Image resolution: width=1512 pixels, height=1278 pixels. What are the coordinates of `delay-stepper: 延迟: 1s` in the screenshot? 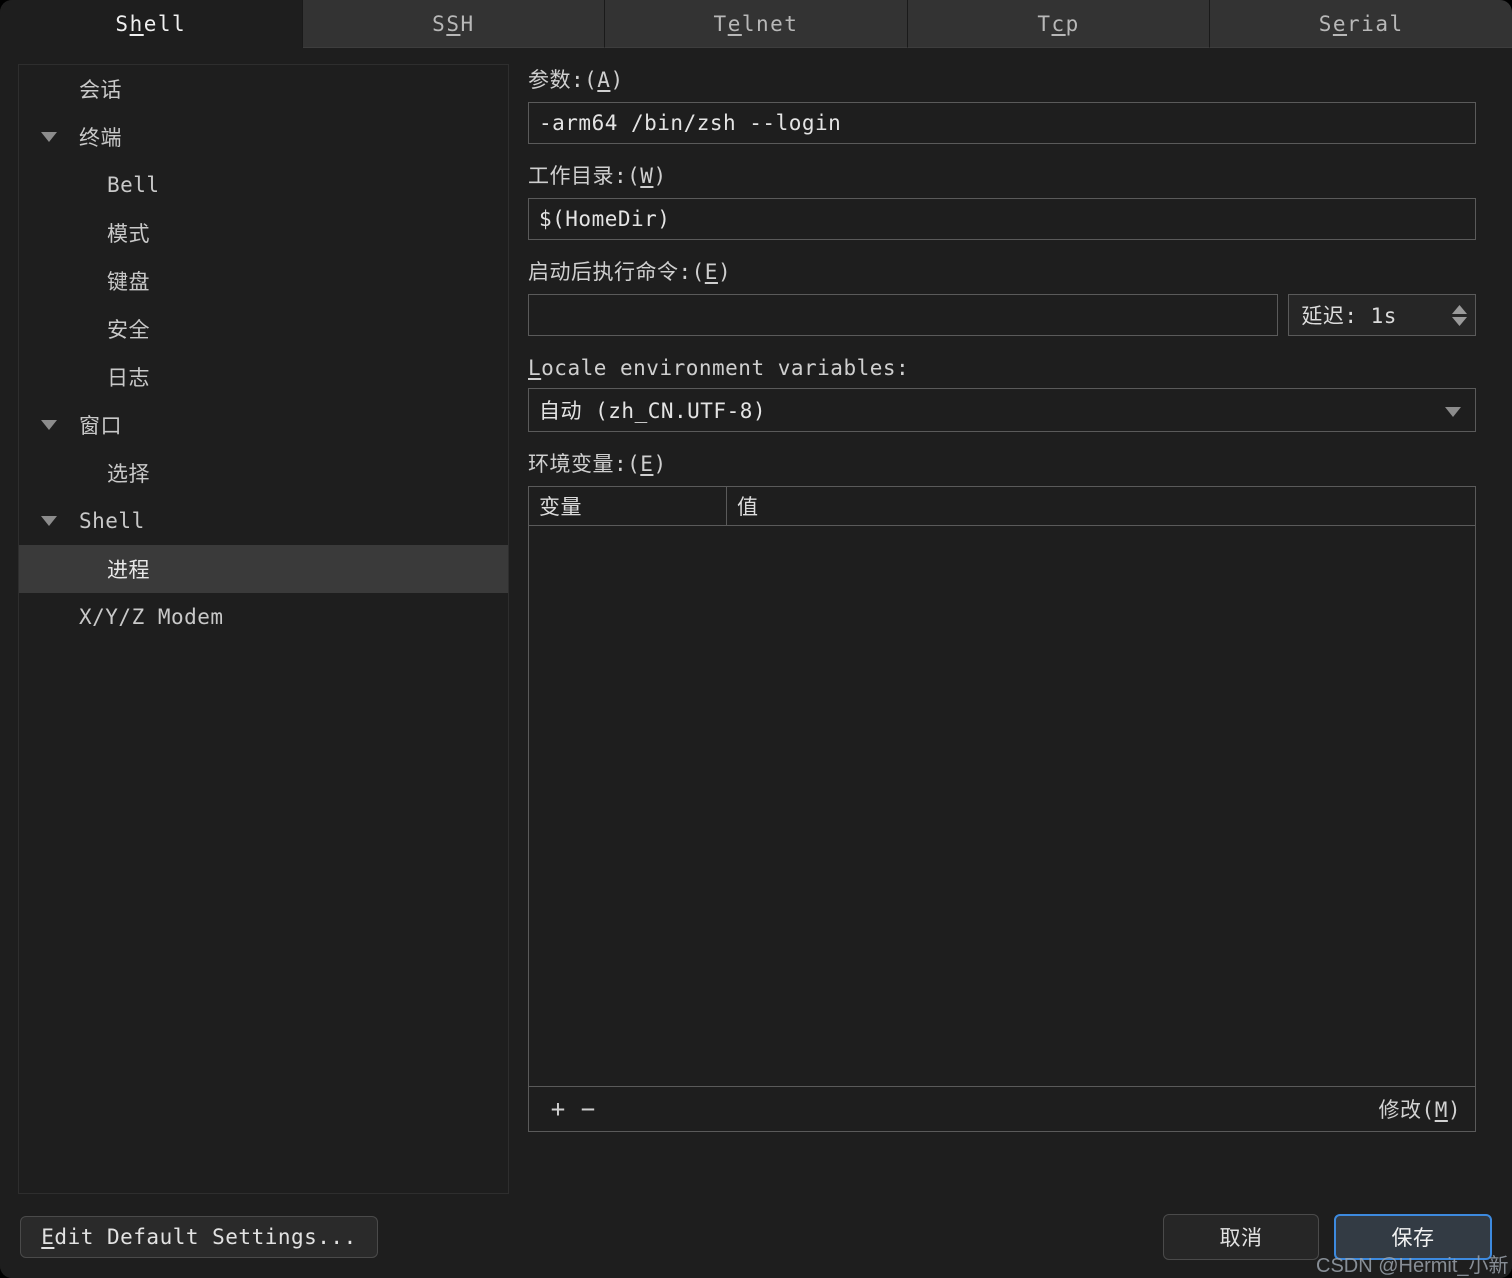 It's located at (1382, 315).